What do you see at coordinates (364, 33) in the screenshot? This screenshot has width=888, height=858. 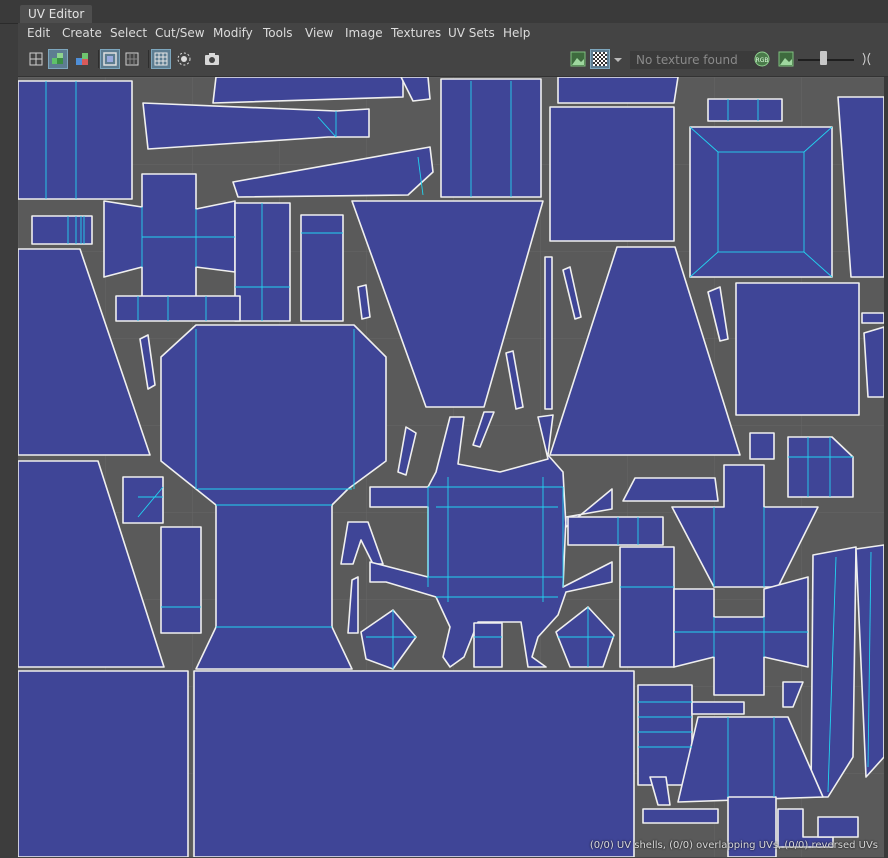 I see `menu-image: Image` at bounding box center [364, 33].